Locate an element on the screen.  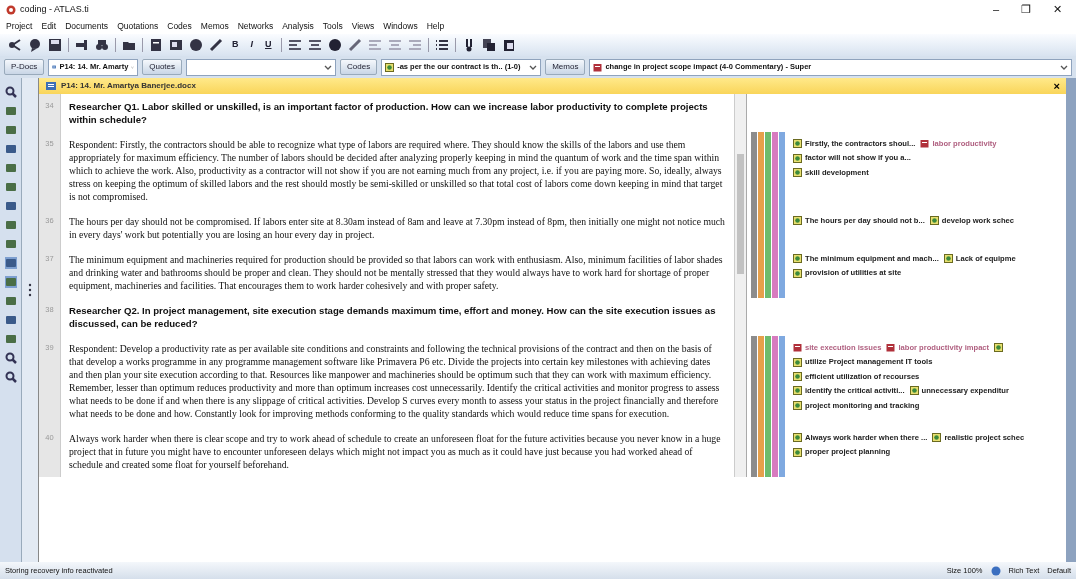
underline-button: U is located at coordinates (268, 45).